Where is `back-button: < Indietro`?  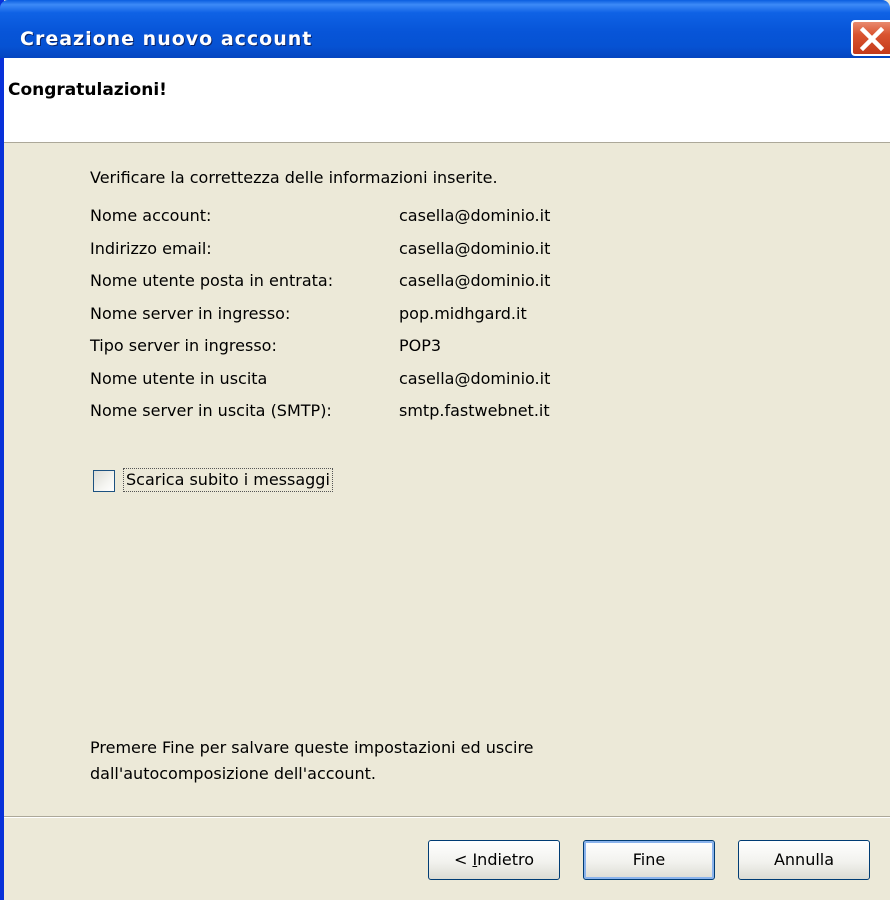
back-button: < Indietro is located at coordinates (494, 860).